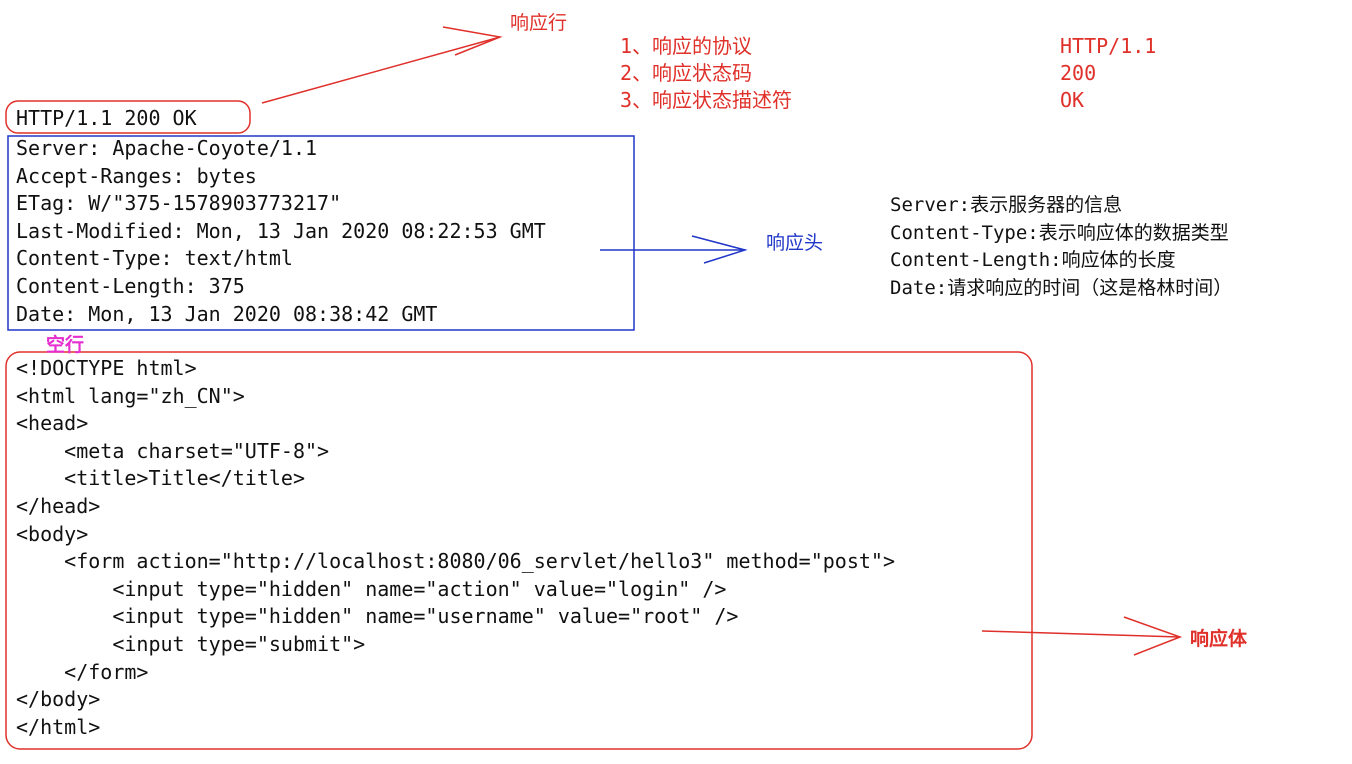 This screenshot has height=764, width=1352. I want to click on header-note: Server:表示服务器的信息, so click(1006, 205).